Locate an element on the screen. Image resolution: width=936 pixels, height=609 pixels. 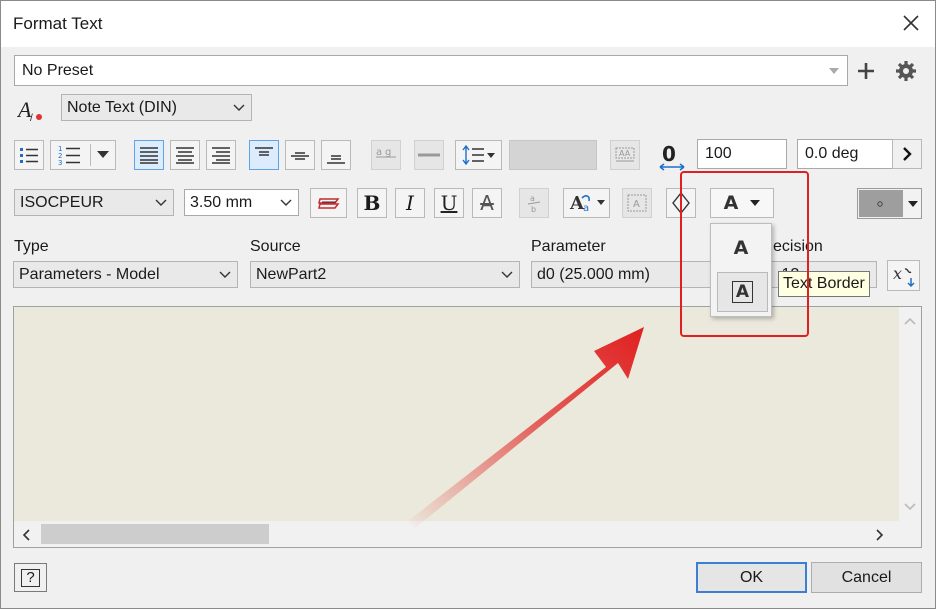
line-button is located at coordinates (429, 155).